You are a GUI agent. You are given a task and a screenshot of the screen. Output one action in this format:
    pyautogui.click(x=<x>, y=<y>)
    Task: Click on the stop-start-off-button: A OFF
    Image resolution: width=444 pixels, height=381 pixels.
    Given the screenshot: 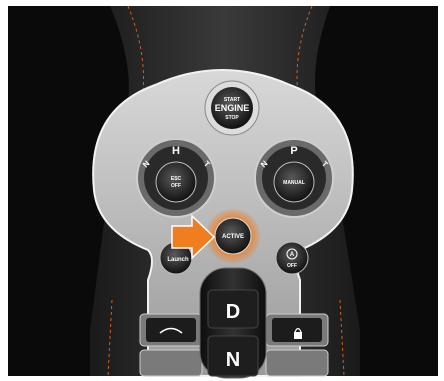 What is the action you would take?
    pyautogui.click(x=292, y=258)
    